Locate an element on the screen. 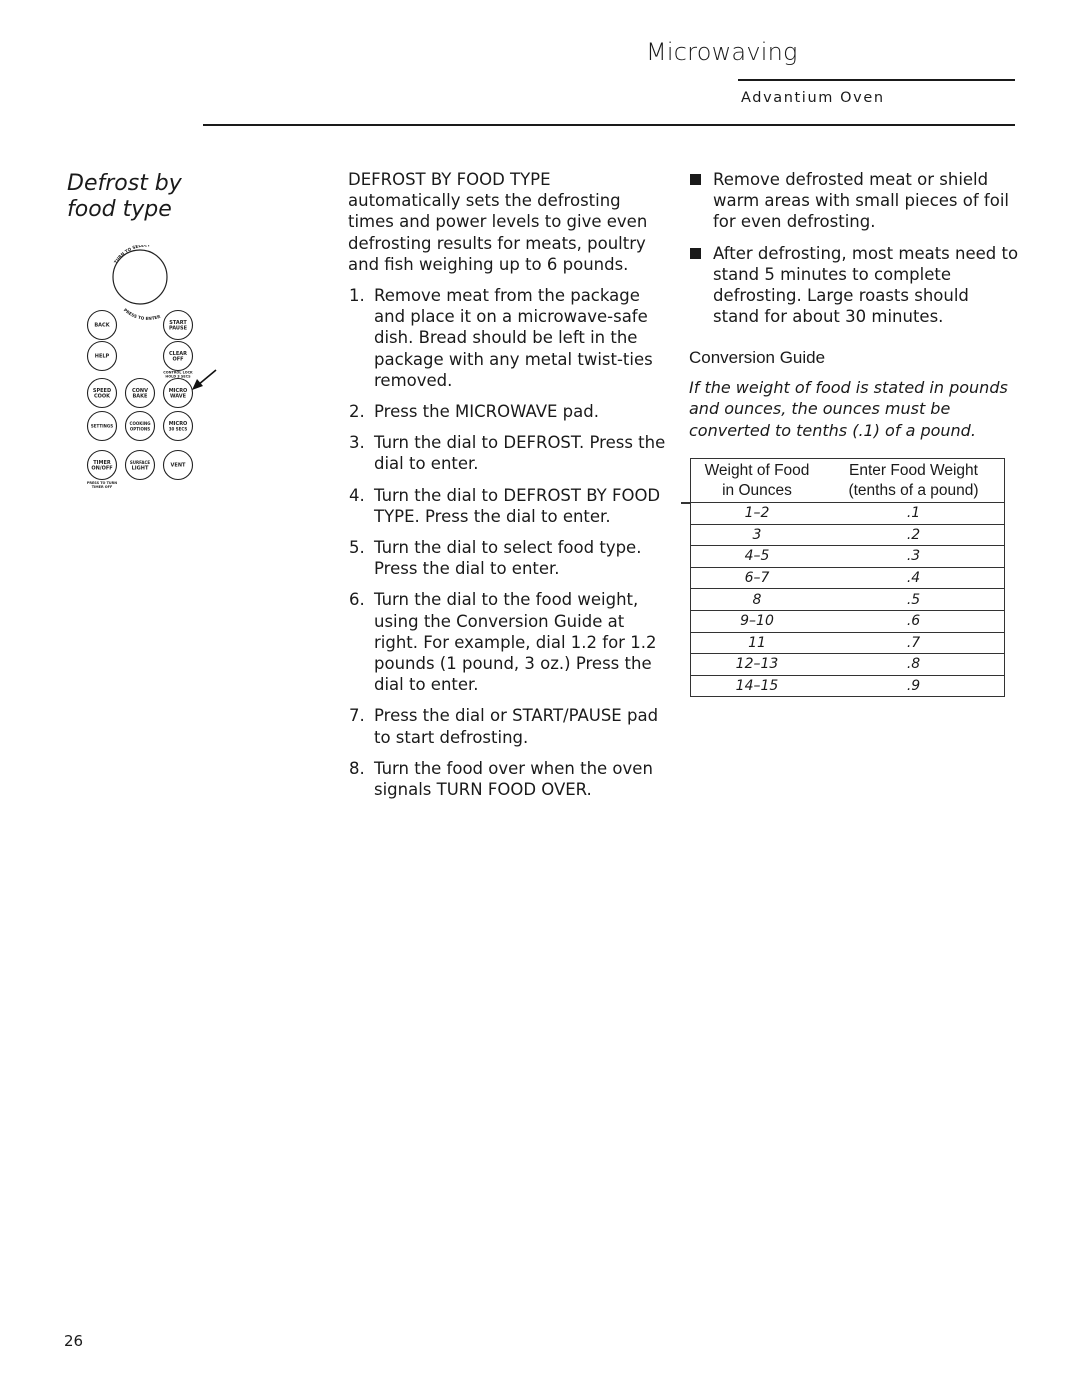  pad-label-line2: PAUSE is located at coordinates (178, 329).